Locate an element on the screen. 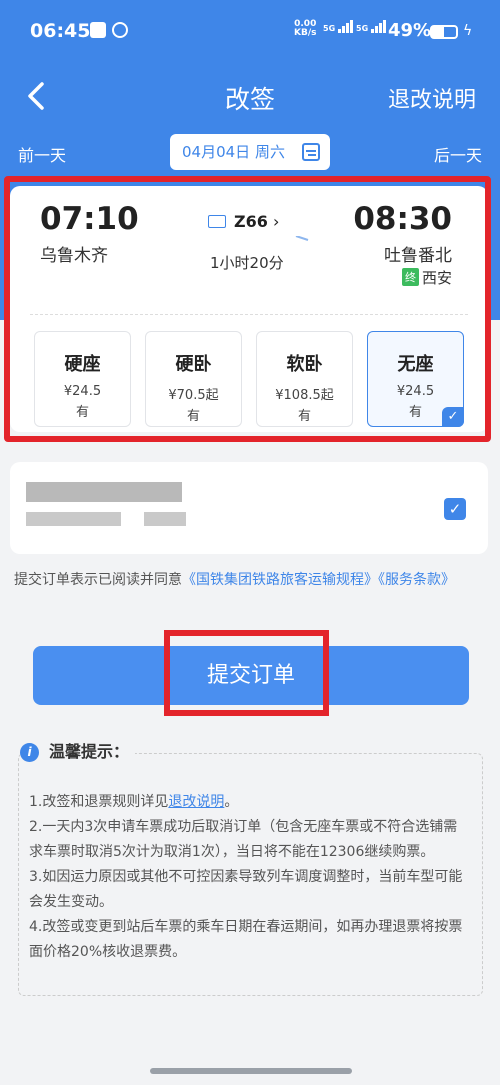  seat-price: ¥70.5起 is located at coordinates (193, 395).